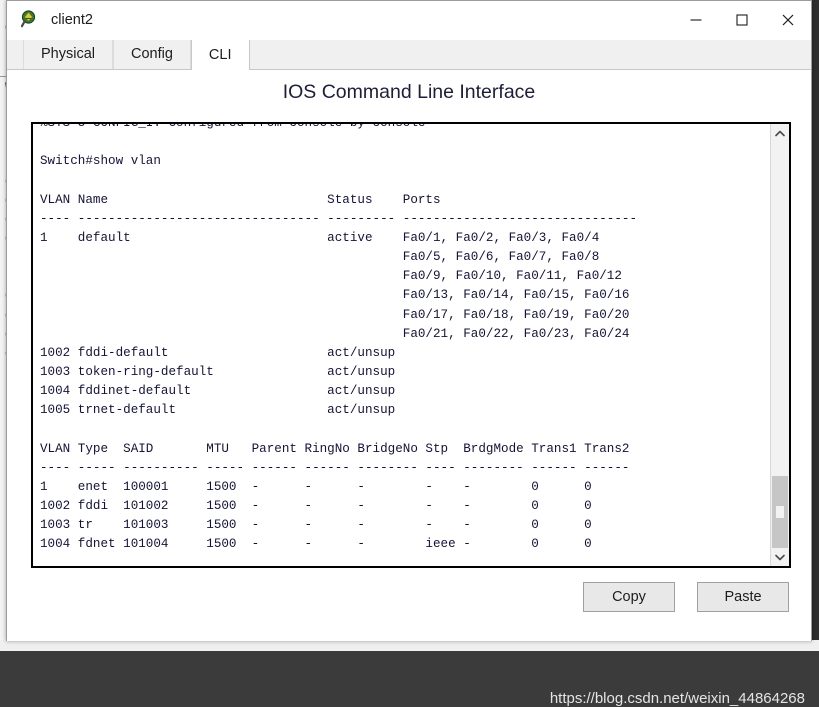 This screenshot has height=707, width=819. Describe the element at coordinates (72, 20) in the screenshot. I see `window-title: client2` at that location.